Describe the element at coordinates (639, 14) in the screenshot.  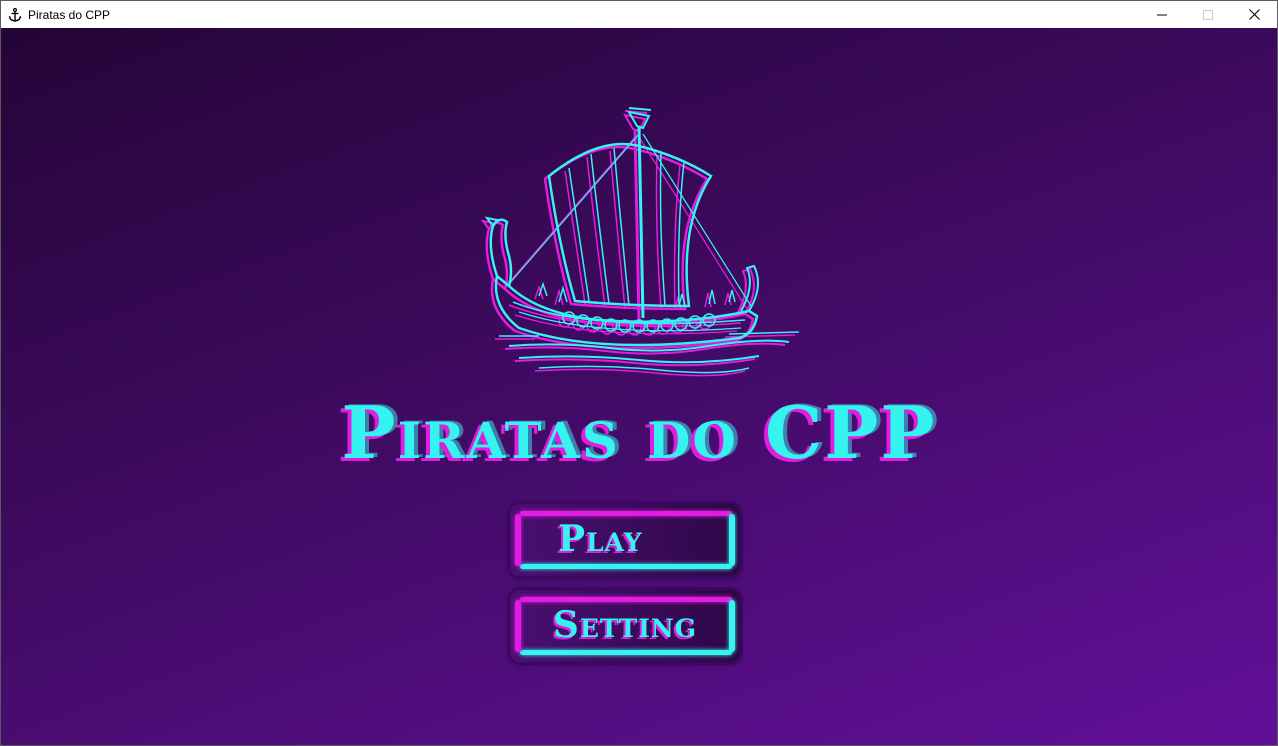
I see `title-bar: Piratas do CPP` at that location.